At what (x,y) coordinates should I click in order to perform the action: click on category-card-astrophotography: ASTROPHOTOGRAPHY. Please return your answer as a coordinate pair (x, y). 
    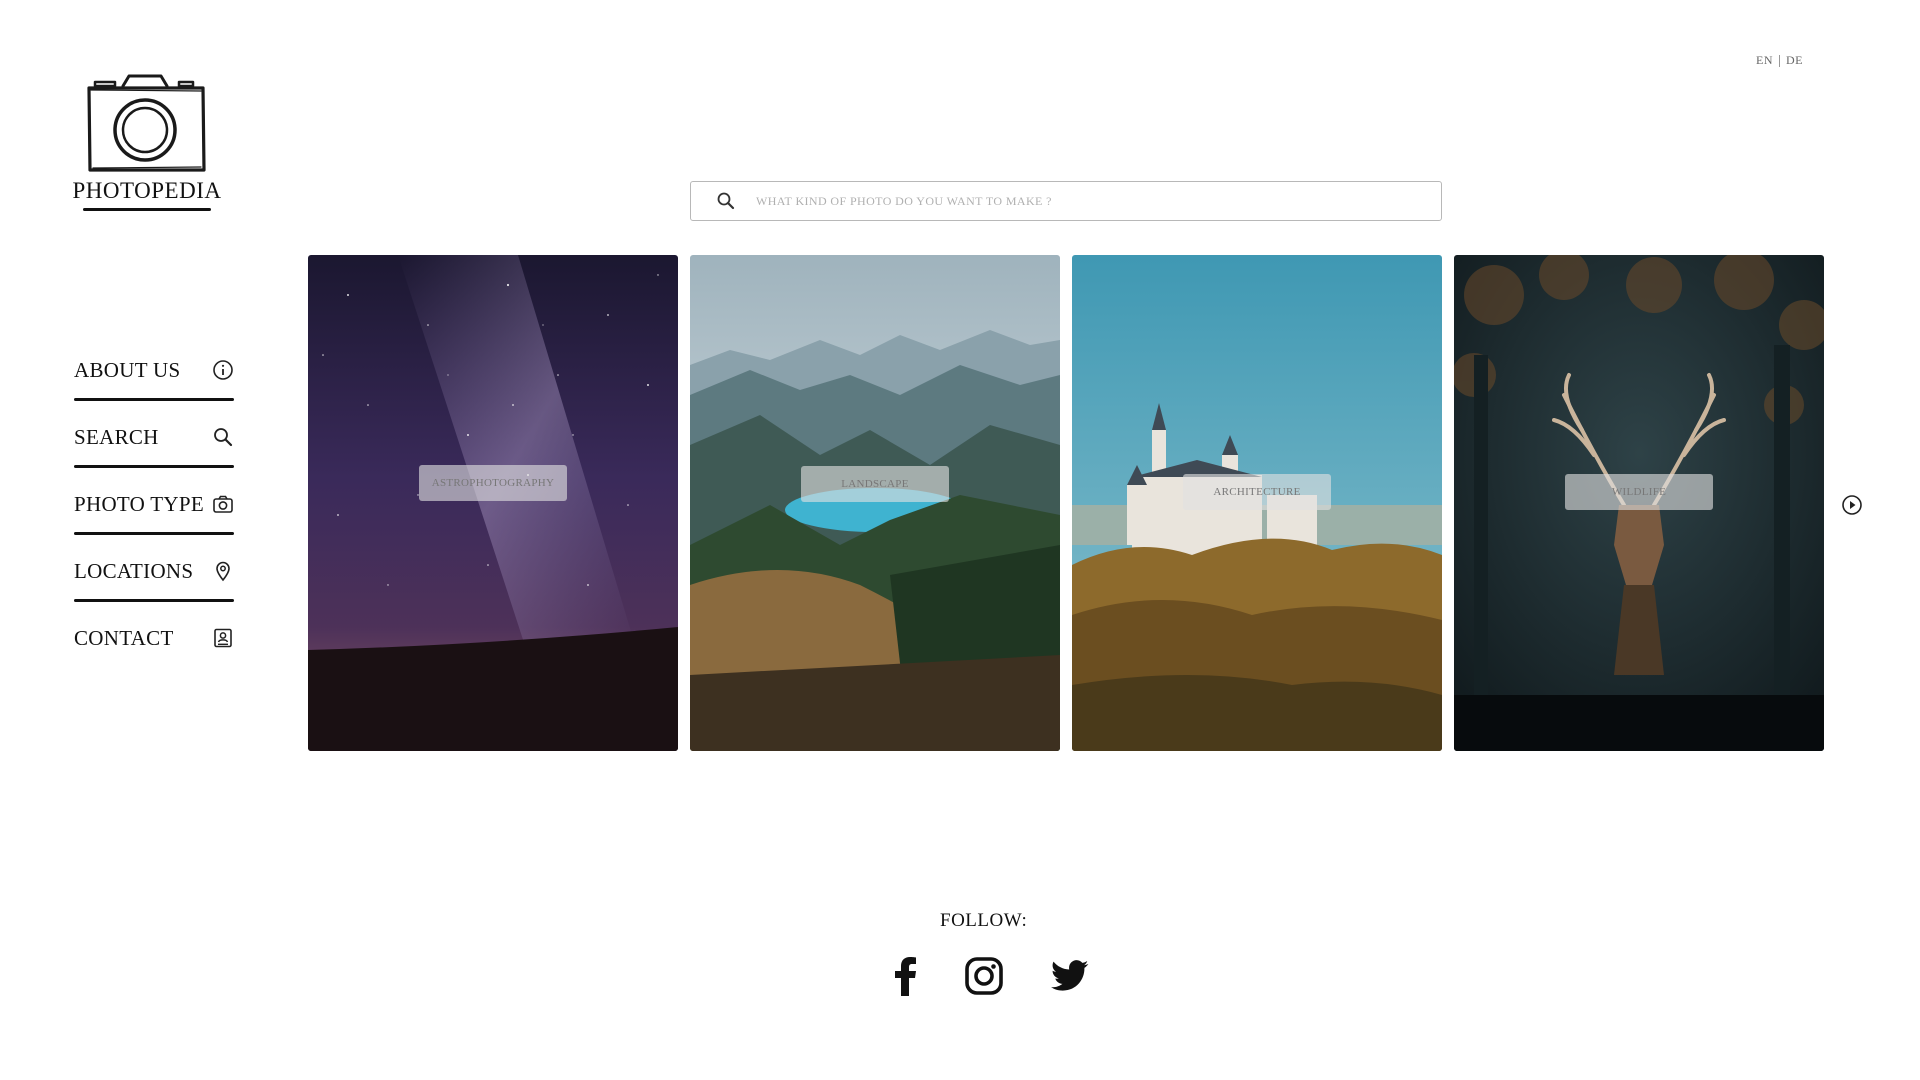
    Looking at the image, I should click on (493, 503).